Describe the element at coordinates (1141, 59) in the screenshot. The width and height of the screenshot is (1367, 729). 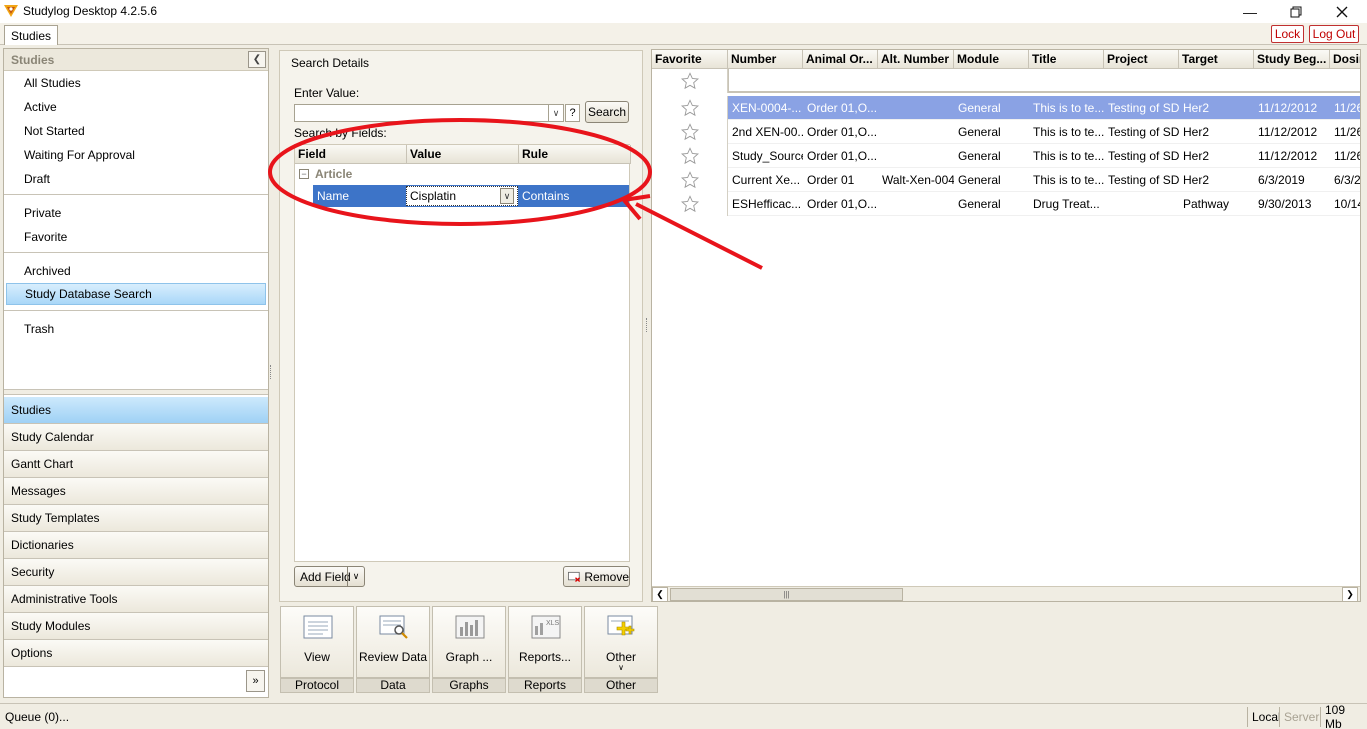
I see `column-header-project: Project` at that location.